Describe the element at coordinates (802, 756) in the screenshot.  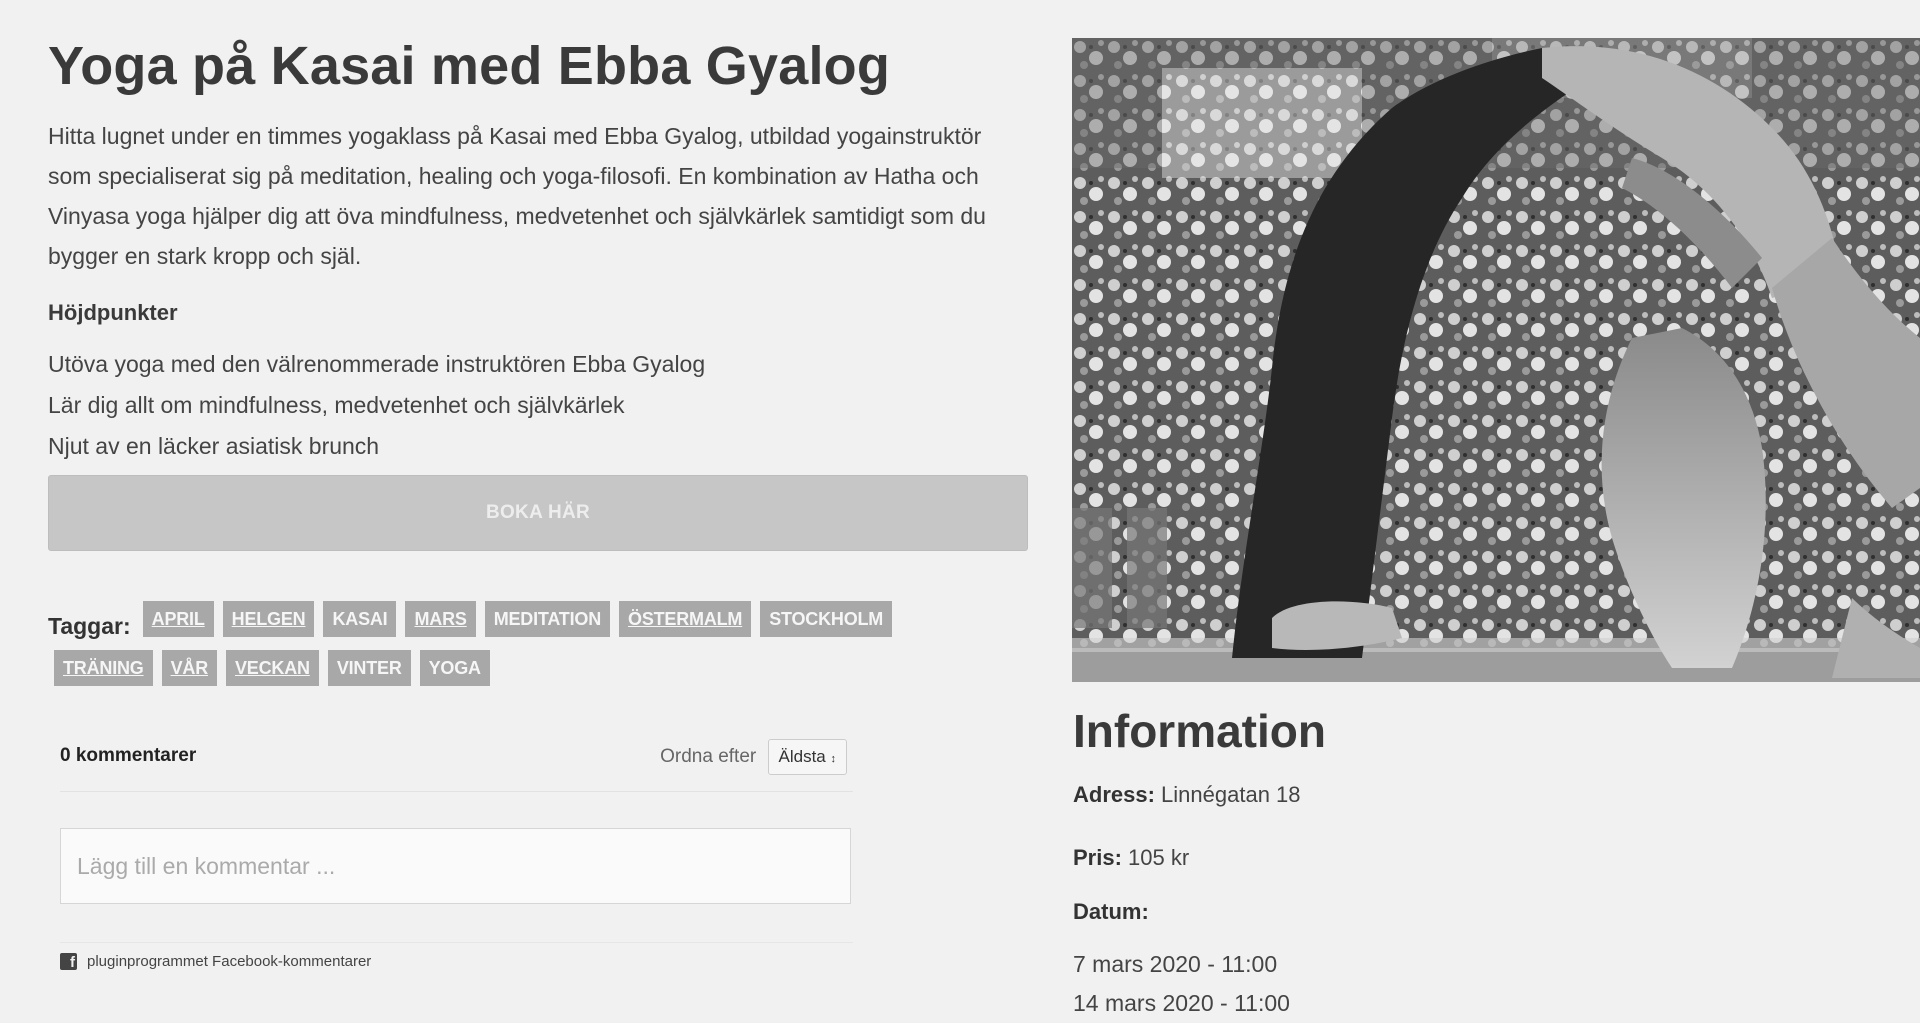
I see `sort-value: Äldsta` at that location.